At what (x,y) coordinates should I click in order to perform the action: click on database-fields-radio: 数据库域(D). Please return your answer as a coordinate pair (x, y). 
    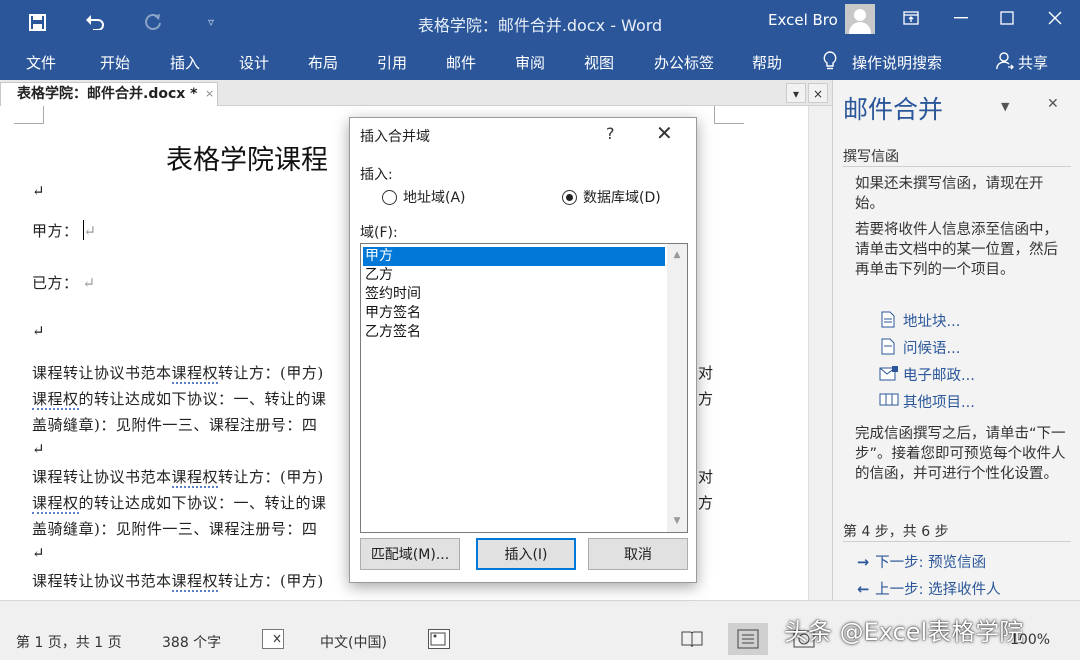
    Looking at the image, I should click on (611, 197).